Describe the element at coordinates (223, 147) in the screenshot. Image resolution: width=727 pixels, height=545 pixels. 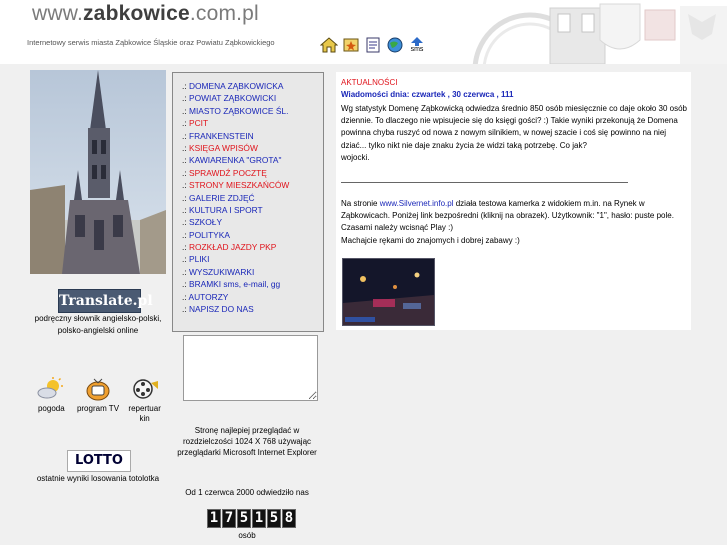
I see `menu-item-label: KSIĘGA WPISÓW` at that location.